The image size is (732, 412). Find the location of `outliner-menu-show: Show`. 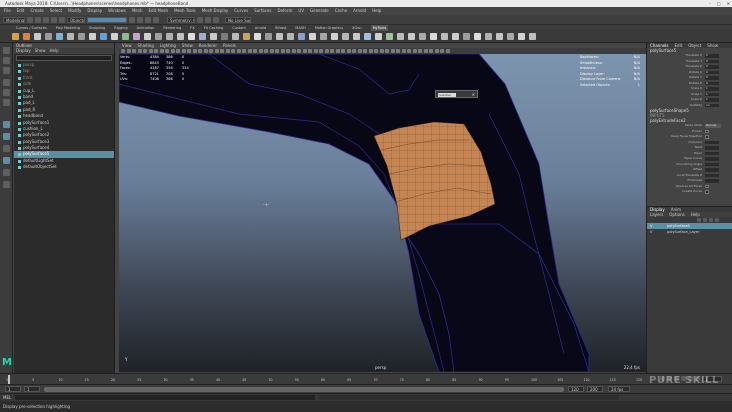

outliner-menu-show: Show is located at coordinates (40, 51).